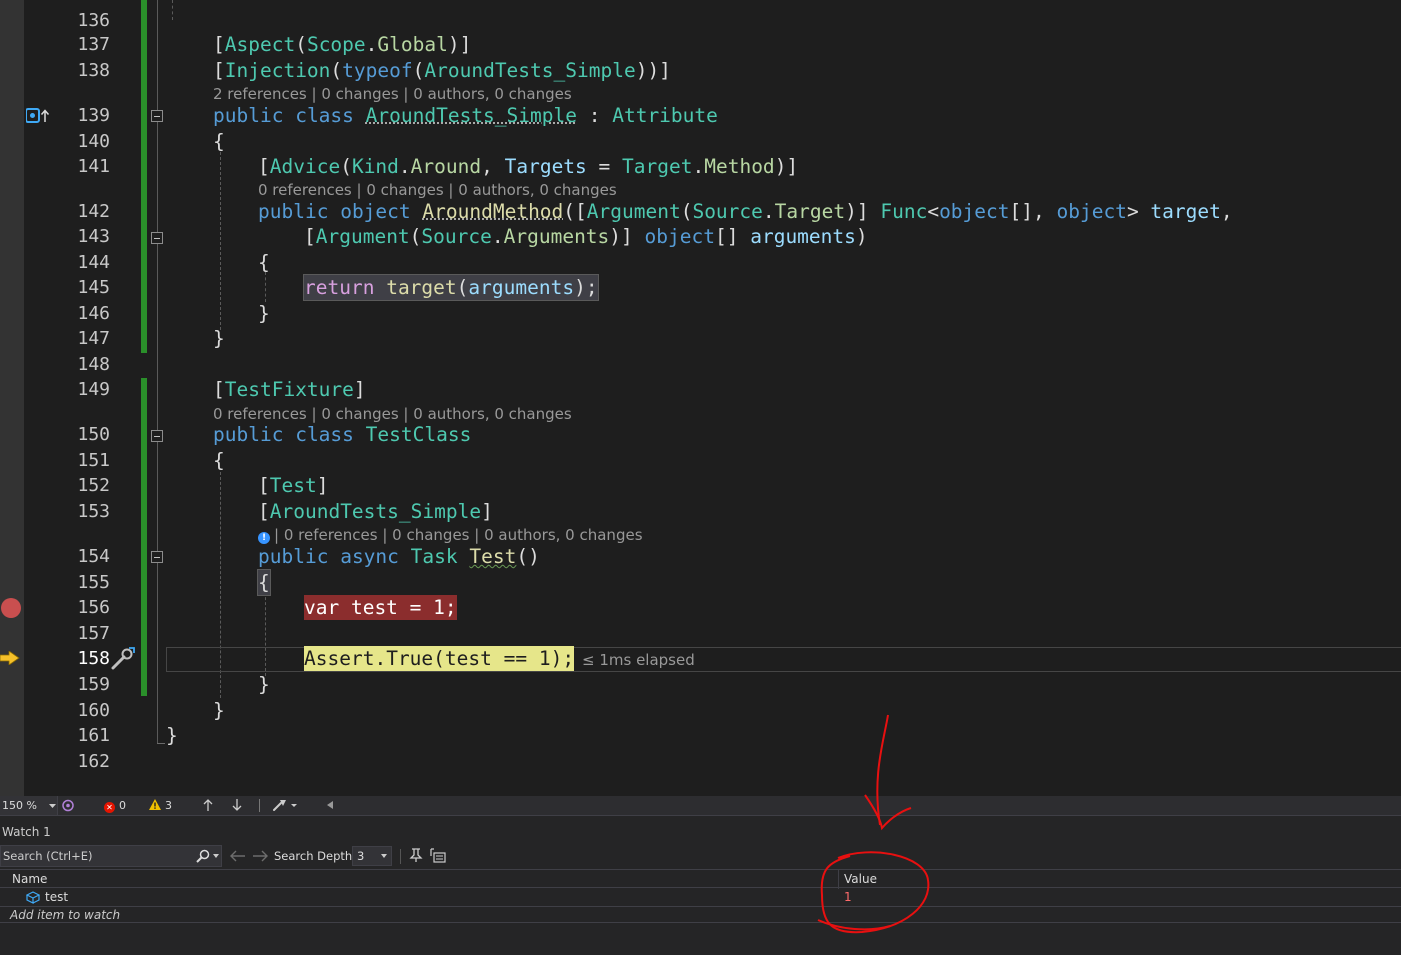  I want to click on line-number: 139, so click(93, 115).